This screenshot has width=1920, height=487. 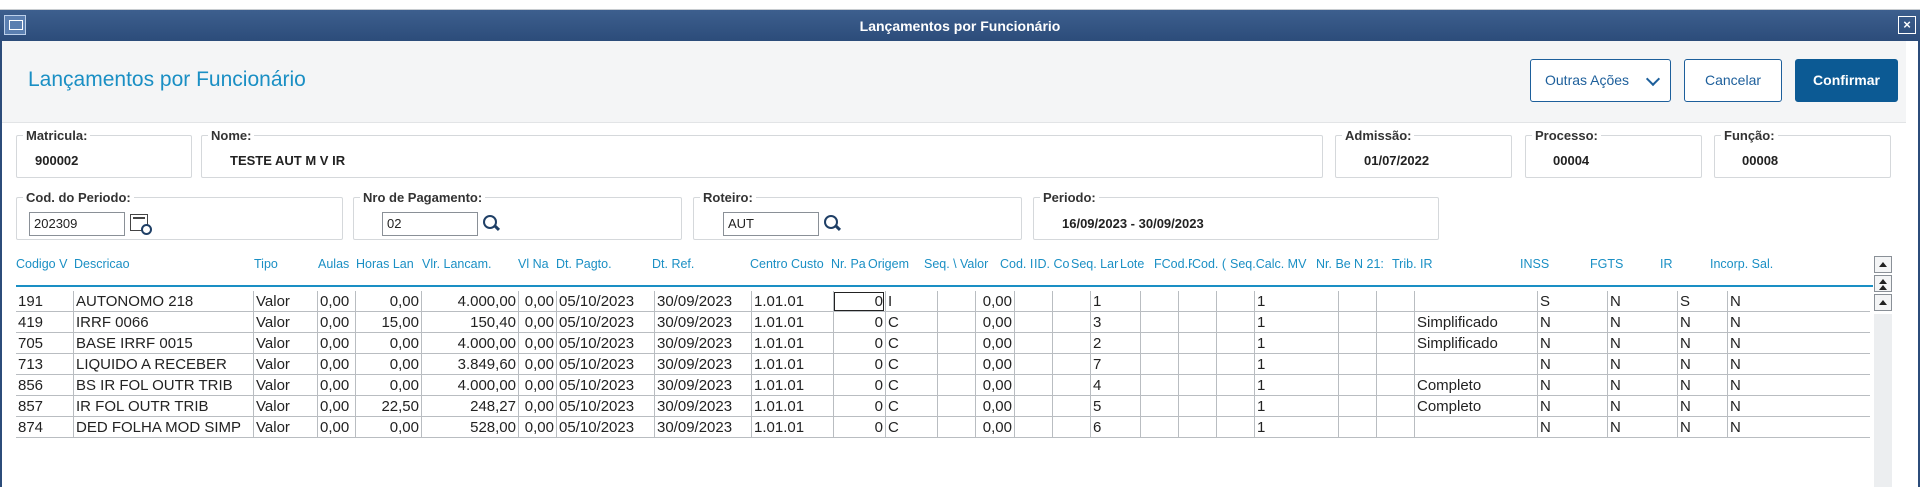 I want to click on table-cell: DED FOLHA MOD SIMP, so click(x=163, y=427).